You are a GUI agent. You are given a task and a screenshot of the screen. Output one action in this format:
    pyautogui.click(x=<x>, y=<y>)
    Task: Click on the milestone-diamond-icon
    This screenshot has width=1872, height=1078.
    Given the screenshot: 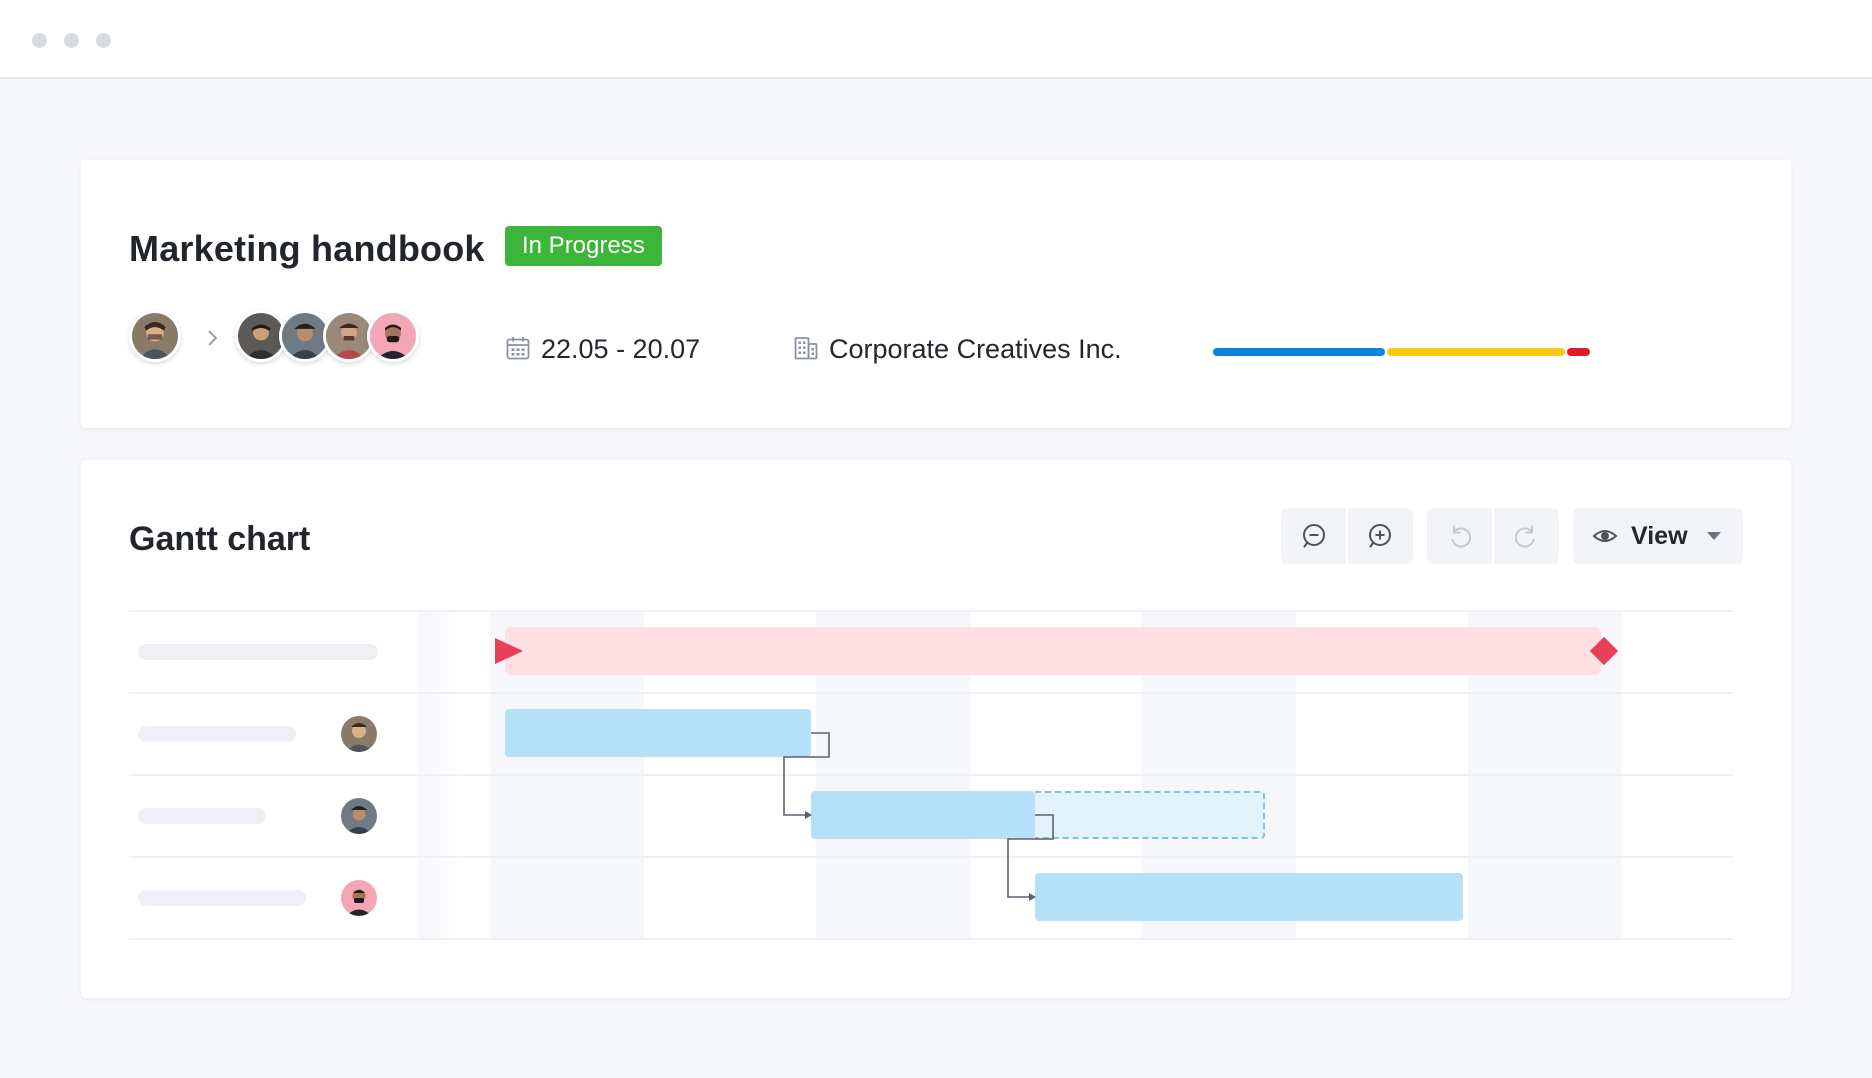 What is the action you would take?
    pyautogui.click(x=1604, y=651)
    